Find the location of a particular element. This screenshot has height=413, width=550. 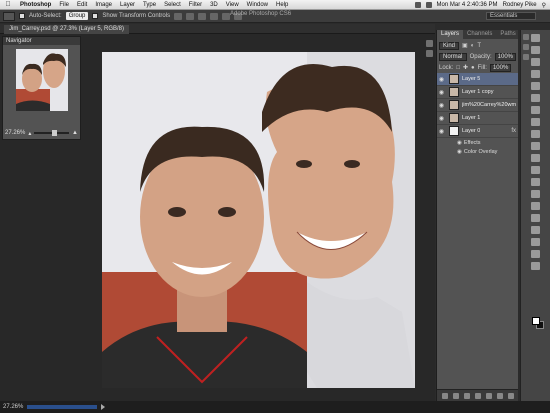

menu-edit: Edit is located at coordinates (82, 5).